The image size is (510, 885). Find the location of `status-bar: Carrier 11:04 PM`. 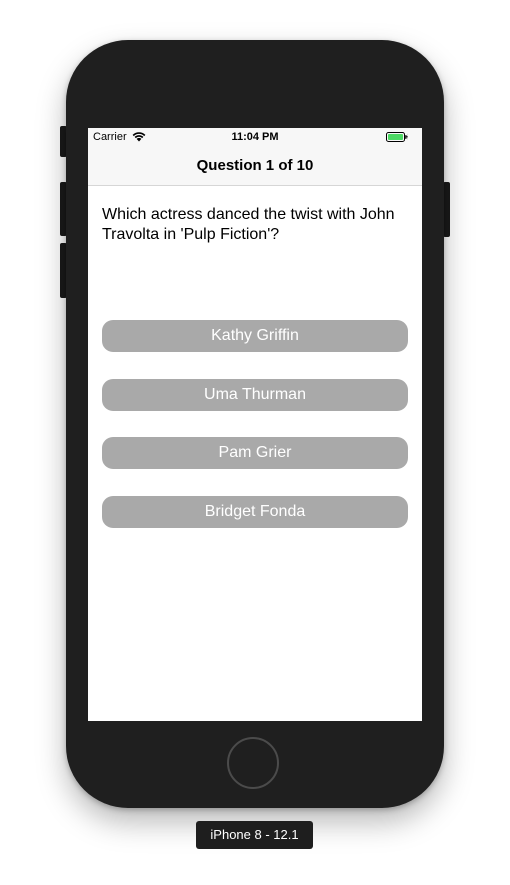

status-bar: Carrier 11:04 PM is located at coordinates (255, 137).